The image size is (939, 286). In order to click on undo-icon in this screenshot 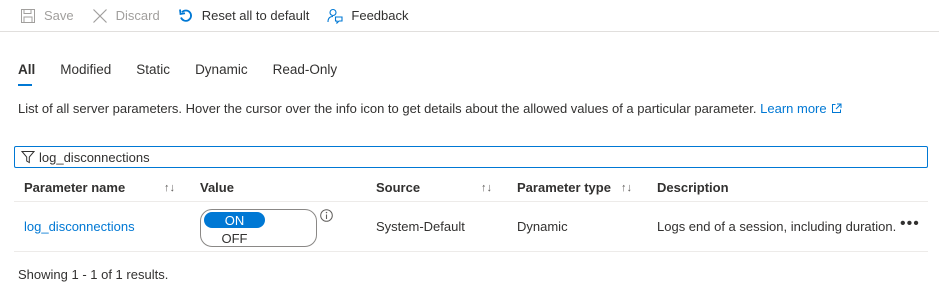, I will do `click(186, 16)`.